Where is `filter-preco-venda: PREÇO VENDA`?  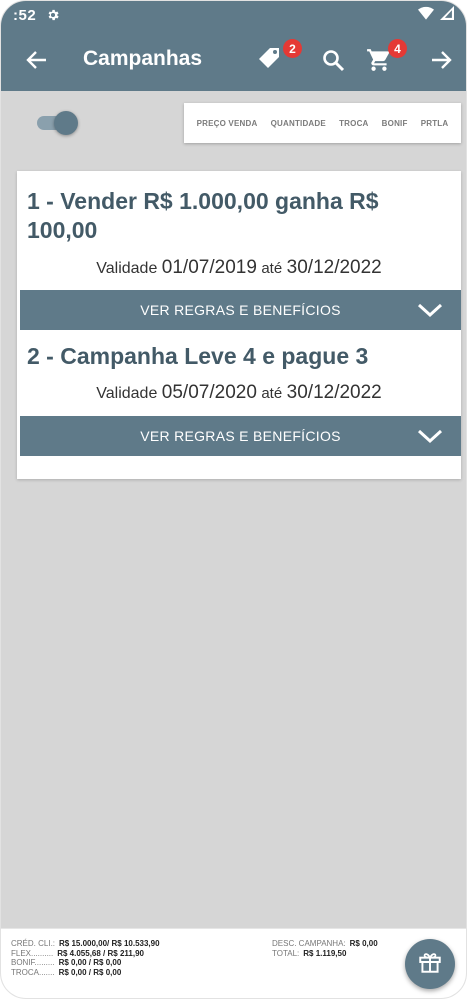 filter-preco-venda: PREÇO VENDA is located at coordinates (227, 123).